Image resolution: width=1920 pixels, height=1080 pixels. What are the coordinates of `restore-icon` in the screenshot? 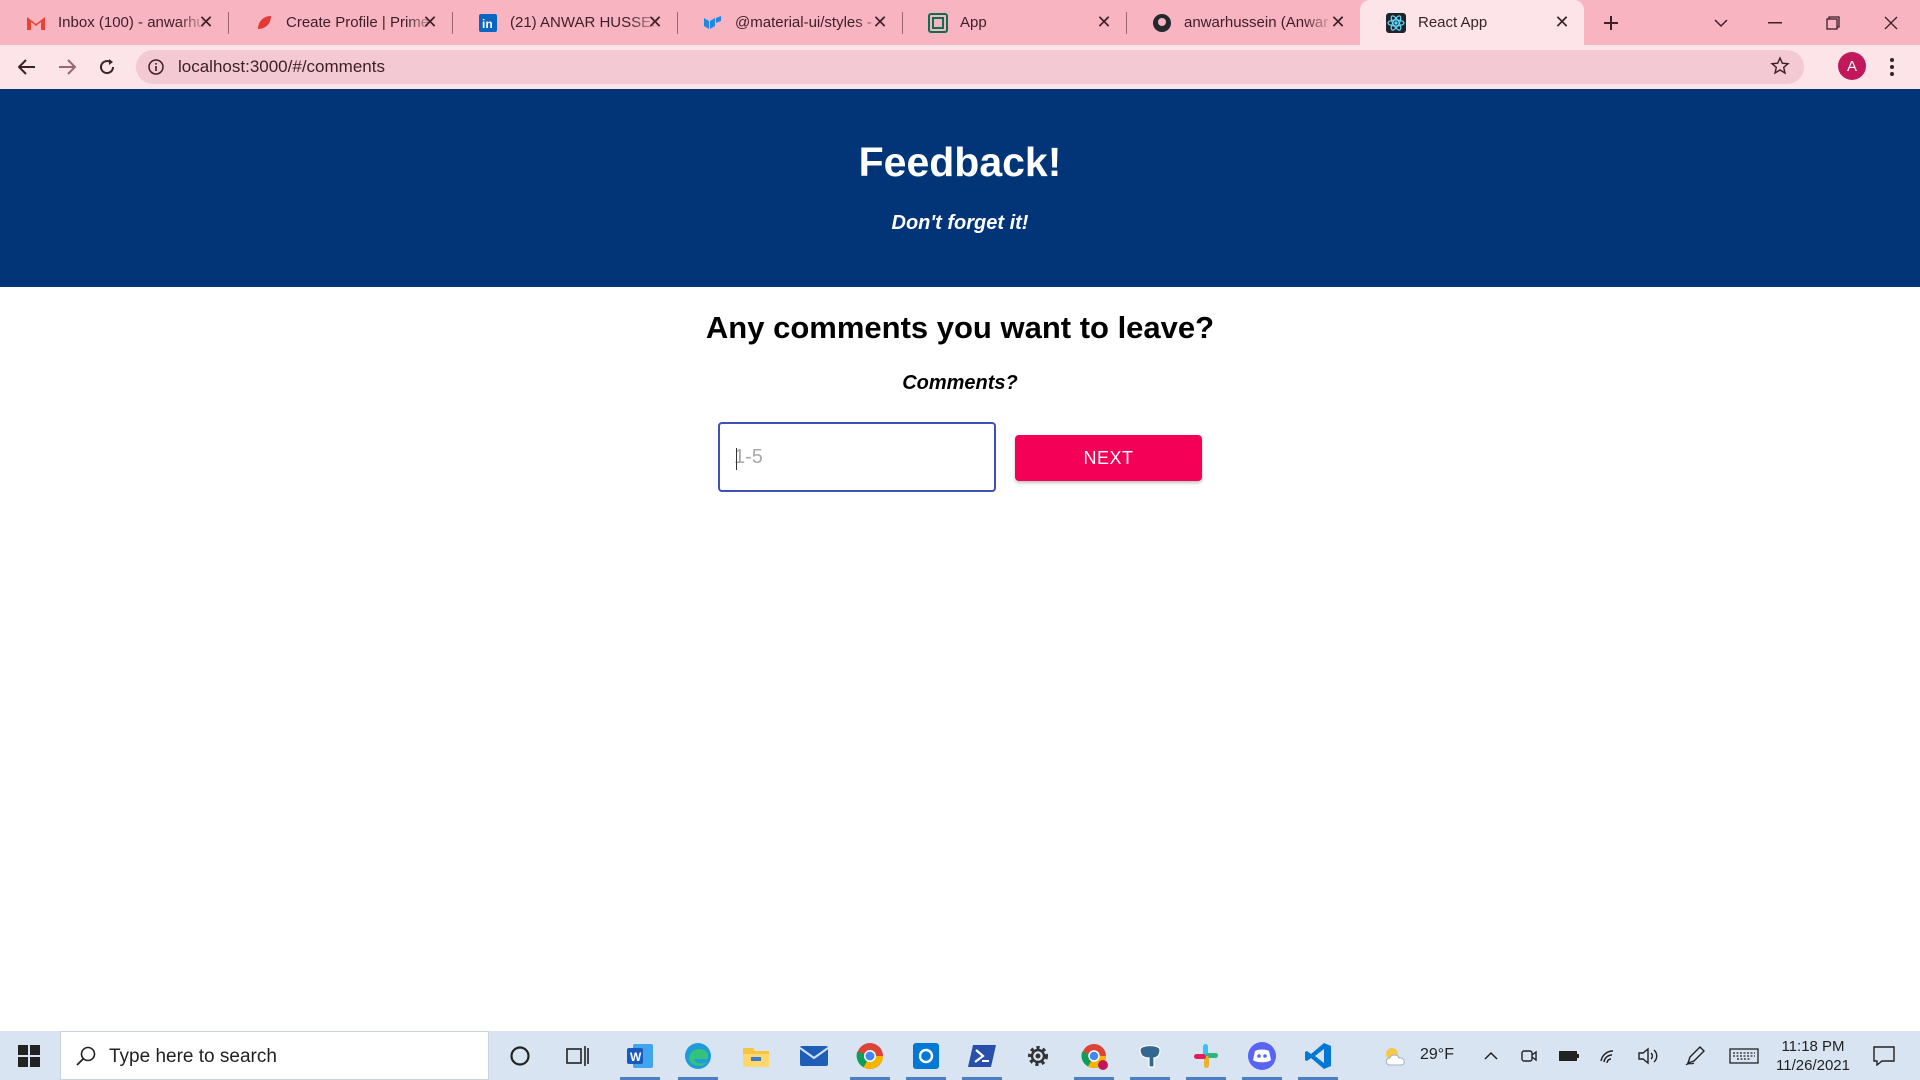 It's located at (1833, 22).